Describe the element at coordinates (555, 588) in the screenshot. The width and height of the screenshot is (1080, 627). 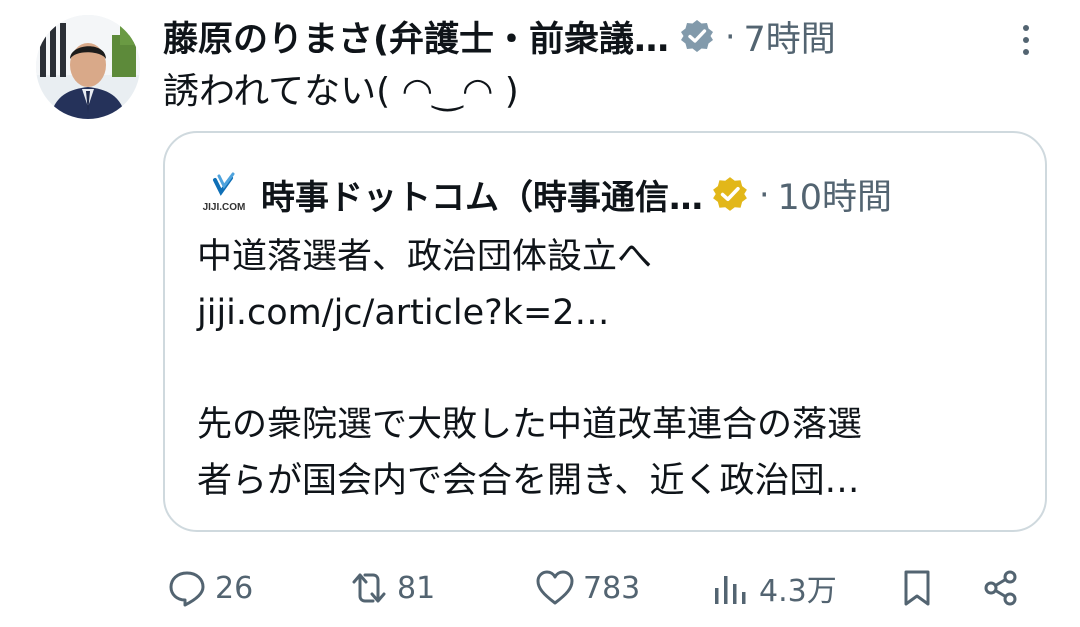
I see `heart-icon` at that location.